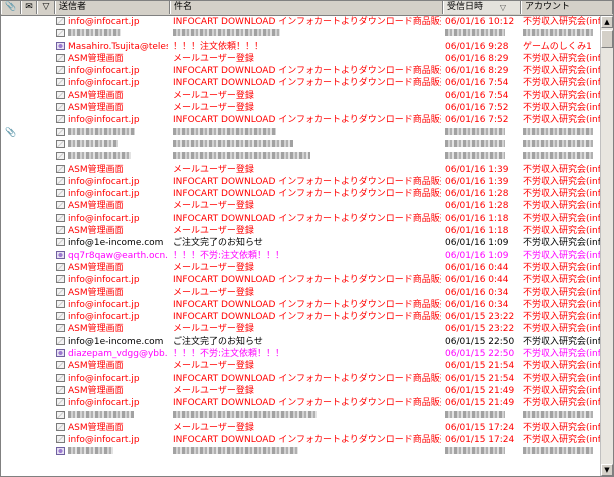 This screenshot has width=614, height=477. What do you see at coordinates (567, 7) in the screenshot?
I see `header-account: アカウント` at bounding box center [567, 7].